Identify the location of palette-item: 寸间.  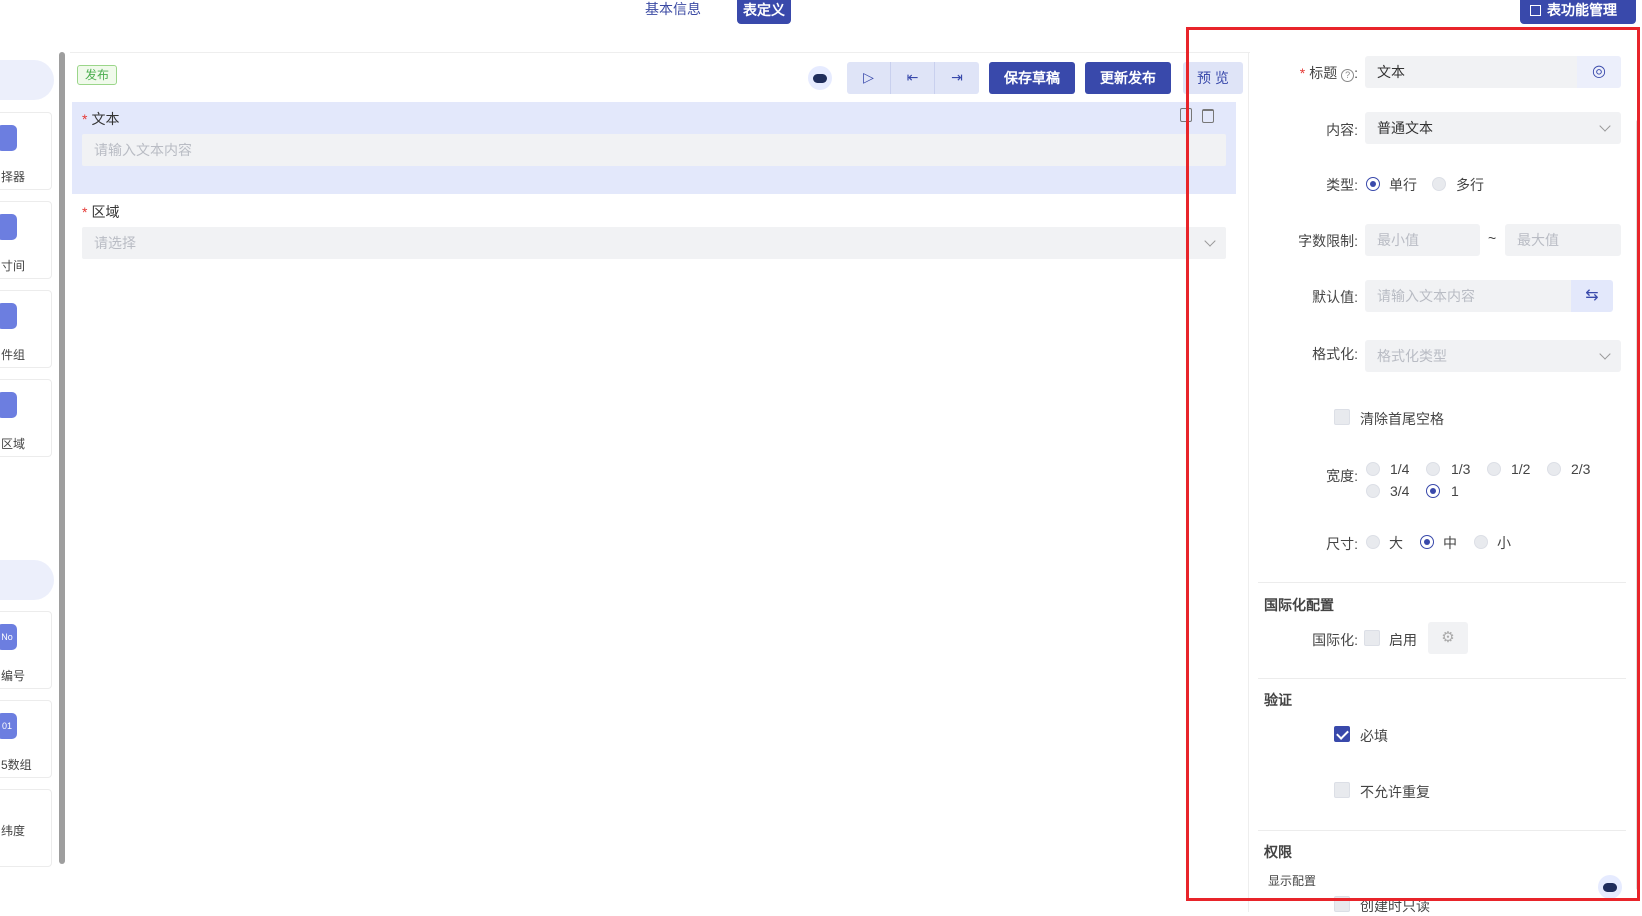
(26, 240).